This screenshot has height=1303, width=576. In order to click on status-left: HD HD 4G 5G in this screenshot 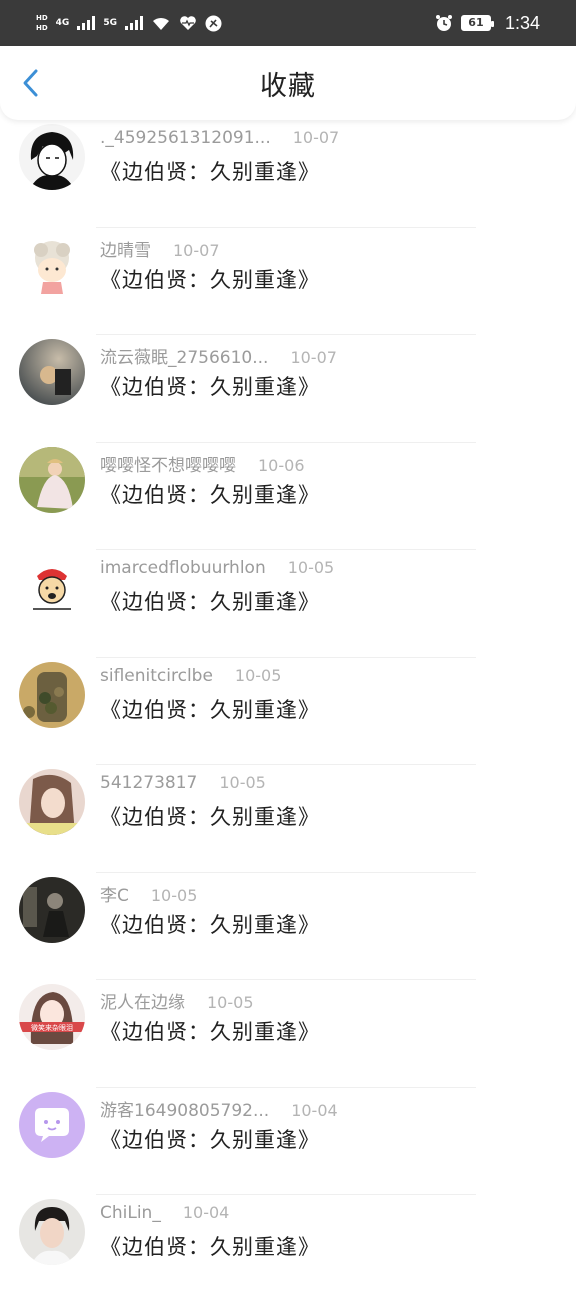, I will do `click(129, 23)`.